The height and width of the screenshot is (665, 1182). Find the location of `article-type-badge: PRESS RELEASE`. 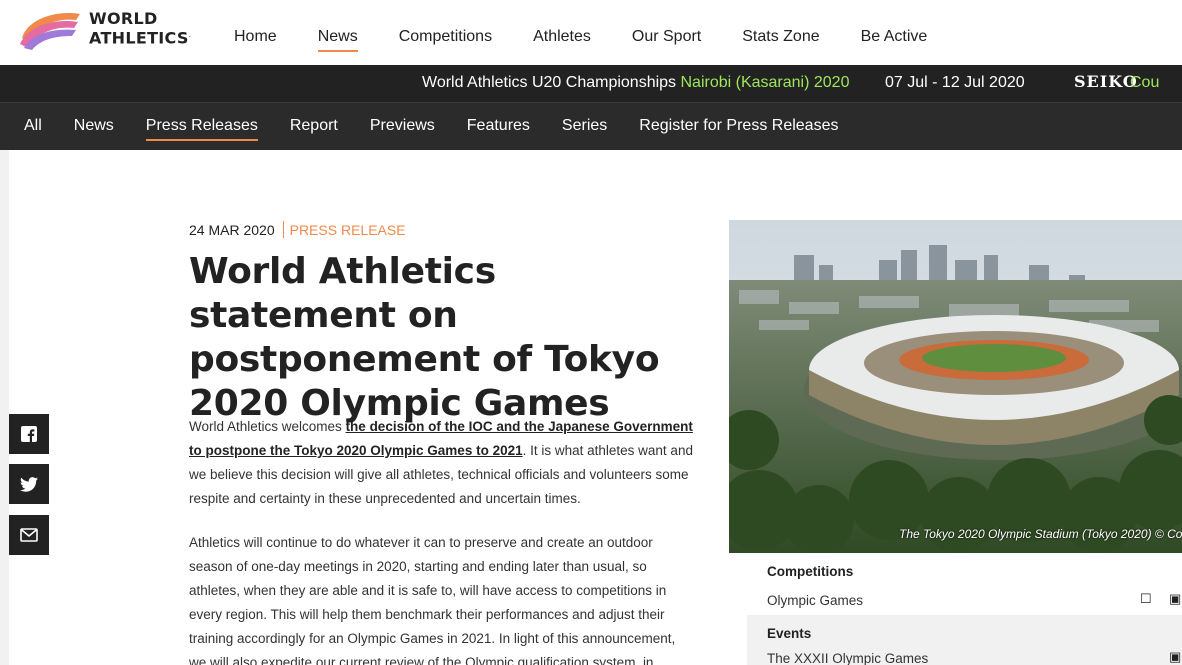

article-type-badge: PRESS RELEASE is located at coordinates (348, 230).